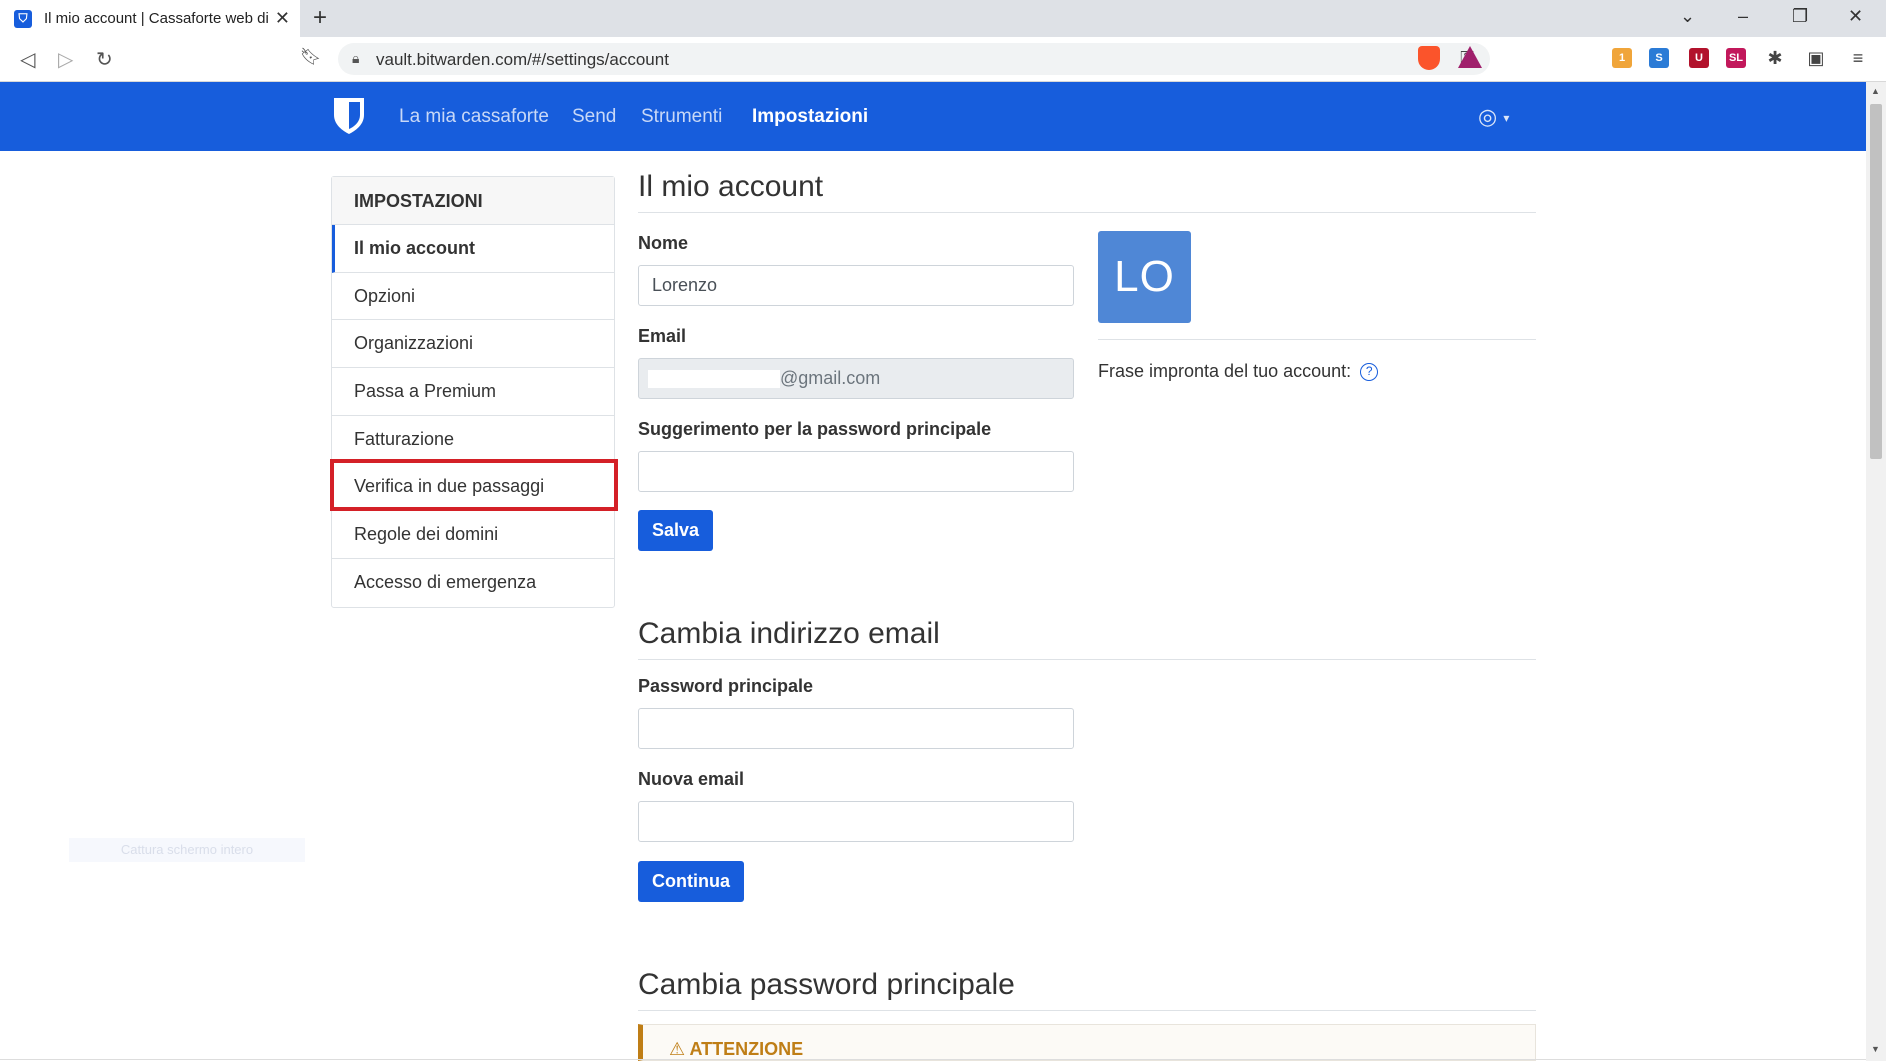  What do you see at coordinates (691, 881) in the screenshot?
I see `continue-button: Continua` at bounding box center [691, 881].